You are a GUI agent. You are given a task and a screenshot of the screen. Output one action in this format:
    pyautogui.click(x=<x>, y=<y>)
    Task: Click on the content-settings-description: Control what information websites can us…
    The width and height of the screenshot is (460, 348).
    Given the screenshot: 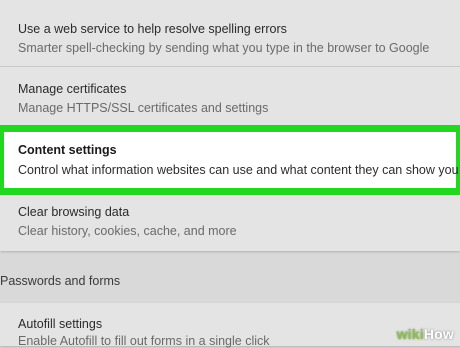 What is the action you would take?
    pyautogui.click(x=238, y=170)
    